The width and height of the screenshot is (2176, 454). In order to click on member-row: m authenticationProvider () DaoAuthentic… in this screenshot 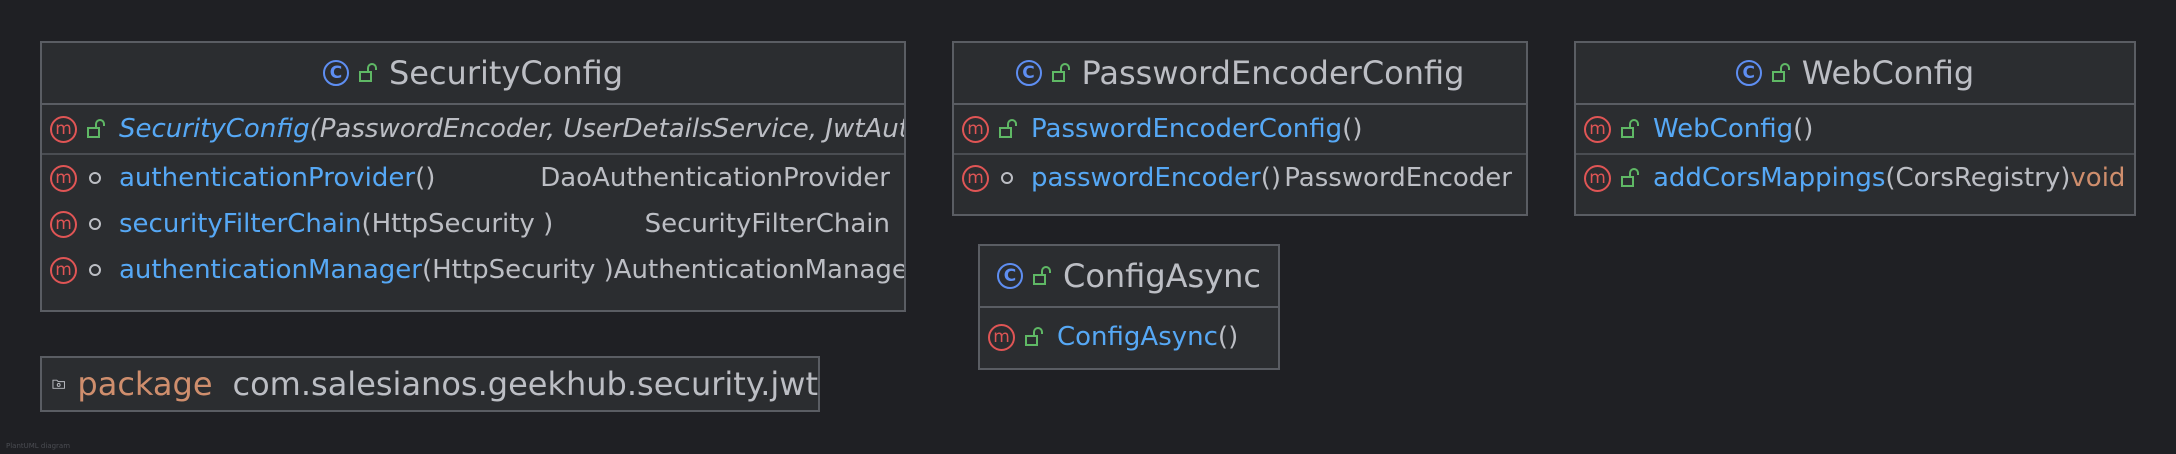, I will do `click(473, 178)`.